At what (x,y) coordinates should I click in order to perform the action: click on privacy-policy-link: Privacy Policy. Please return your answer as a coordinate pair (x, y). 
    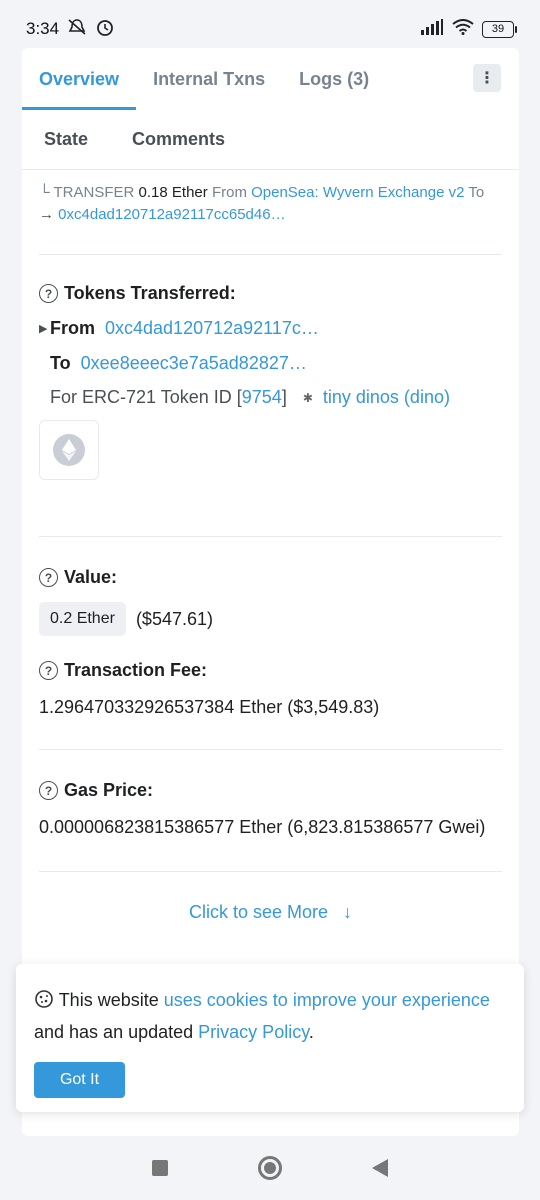
    Looking at the image, I should click on (253, 1032).